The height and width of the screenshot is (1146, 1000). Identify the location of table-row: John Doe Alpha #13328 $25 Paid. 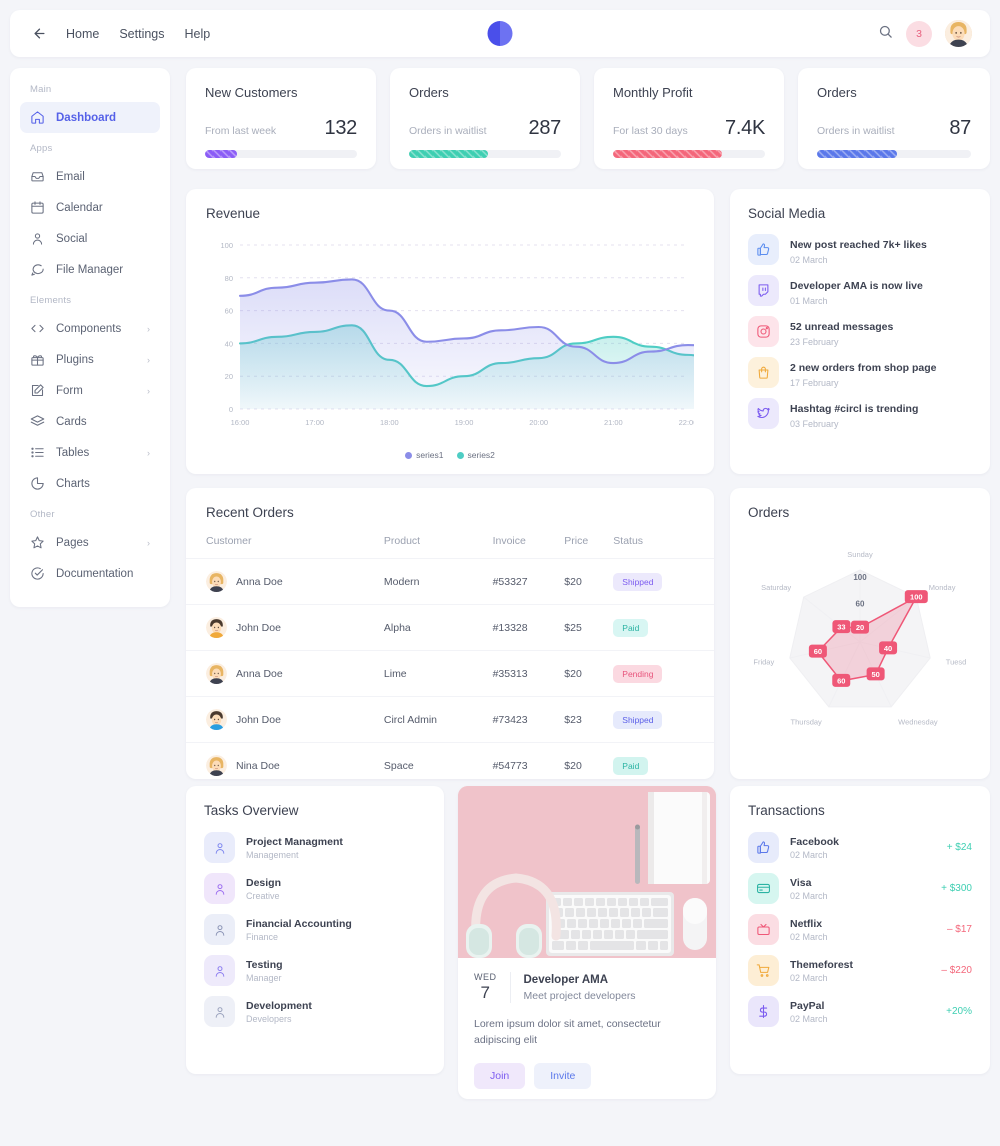
(450, 627).